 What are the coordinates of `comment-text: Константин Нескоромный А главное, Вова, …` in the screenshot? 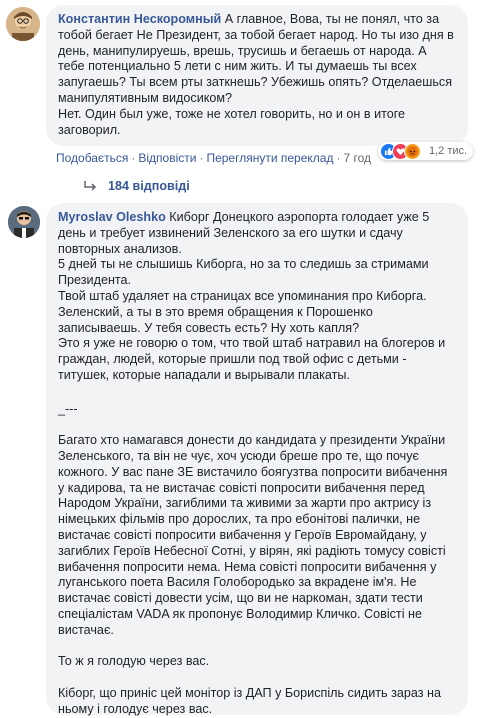 It's located at (257, 59).